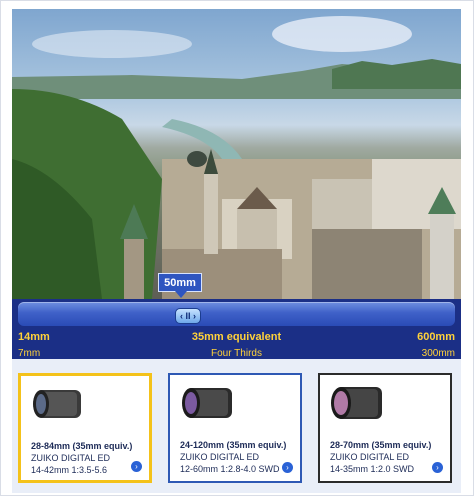 This screenshot has width=474, height=496. I want to click on zoom-slider-handle: ‹ II ›, so click(188, 316).